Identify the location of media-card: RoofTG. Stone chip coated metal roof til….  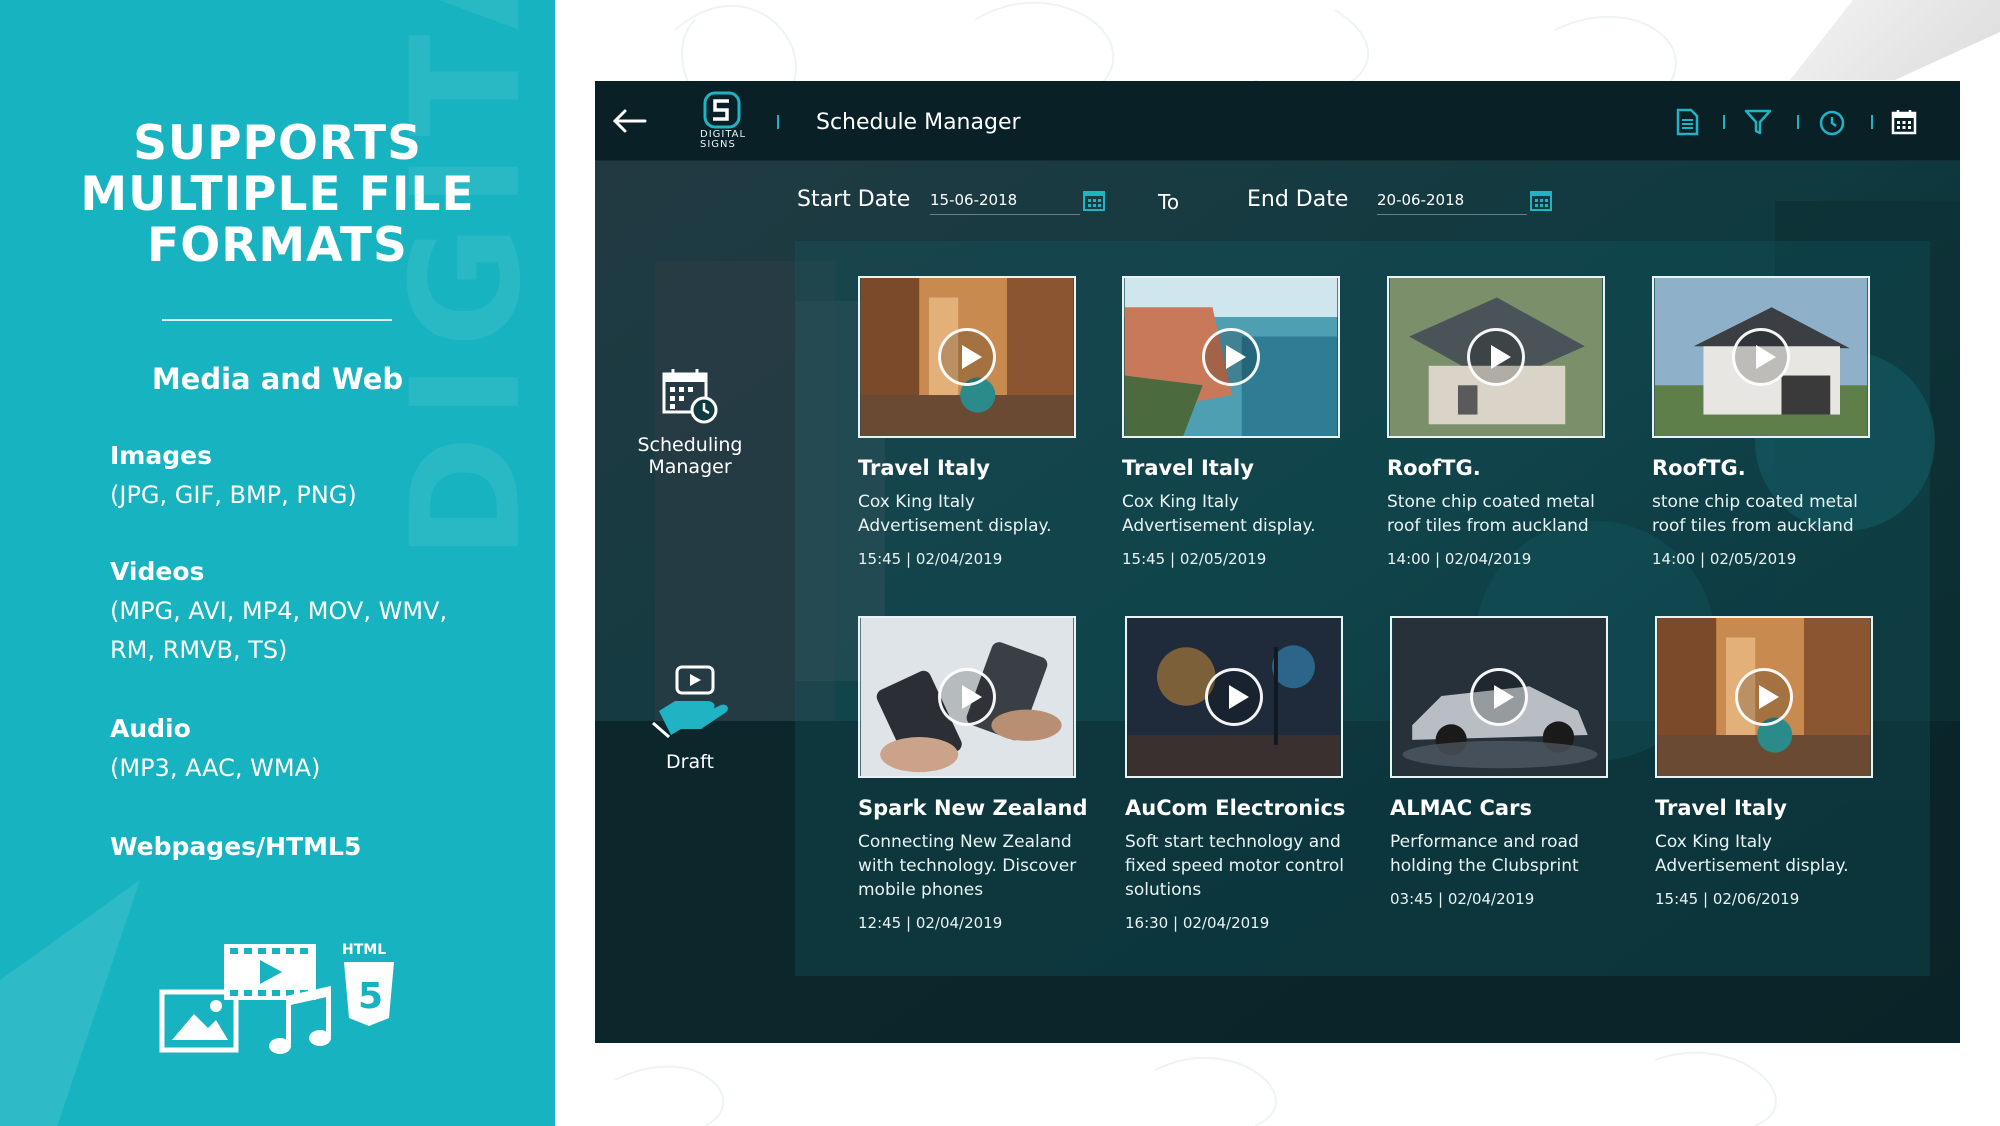
(1498, 422).